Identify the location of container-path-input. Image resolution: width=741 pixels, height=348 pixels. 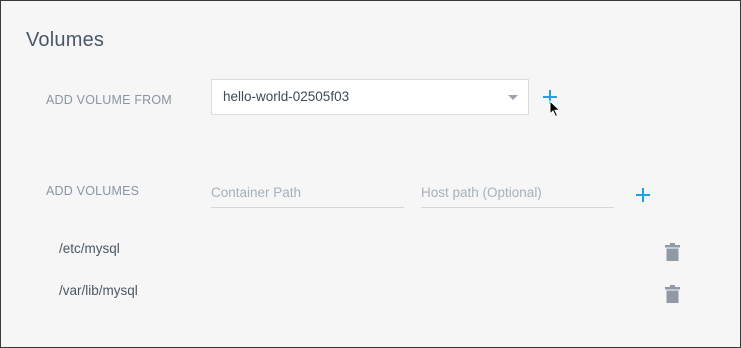
(307, 192).